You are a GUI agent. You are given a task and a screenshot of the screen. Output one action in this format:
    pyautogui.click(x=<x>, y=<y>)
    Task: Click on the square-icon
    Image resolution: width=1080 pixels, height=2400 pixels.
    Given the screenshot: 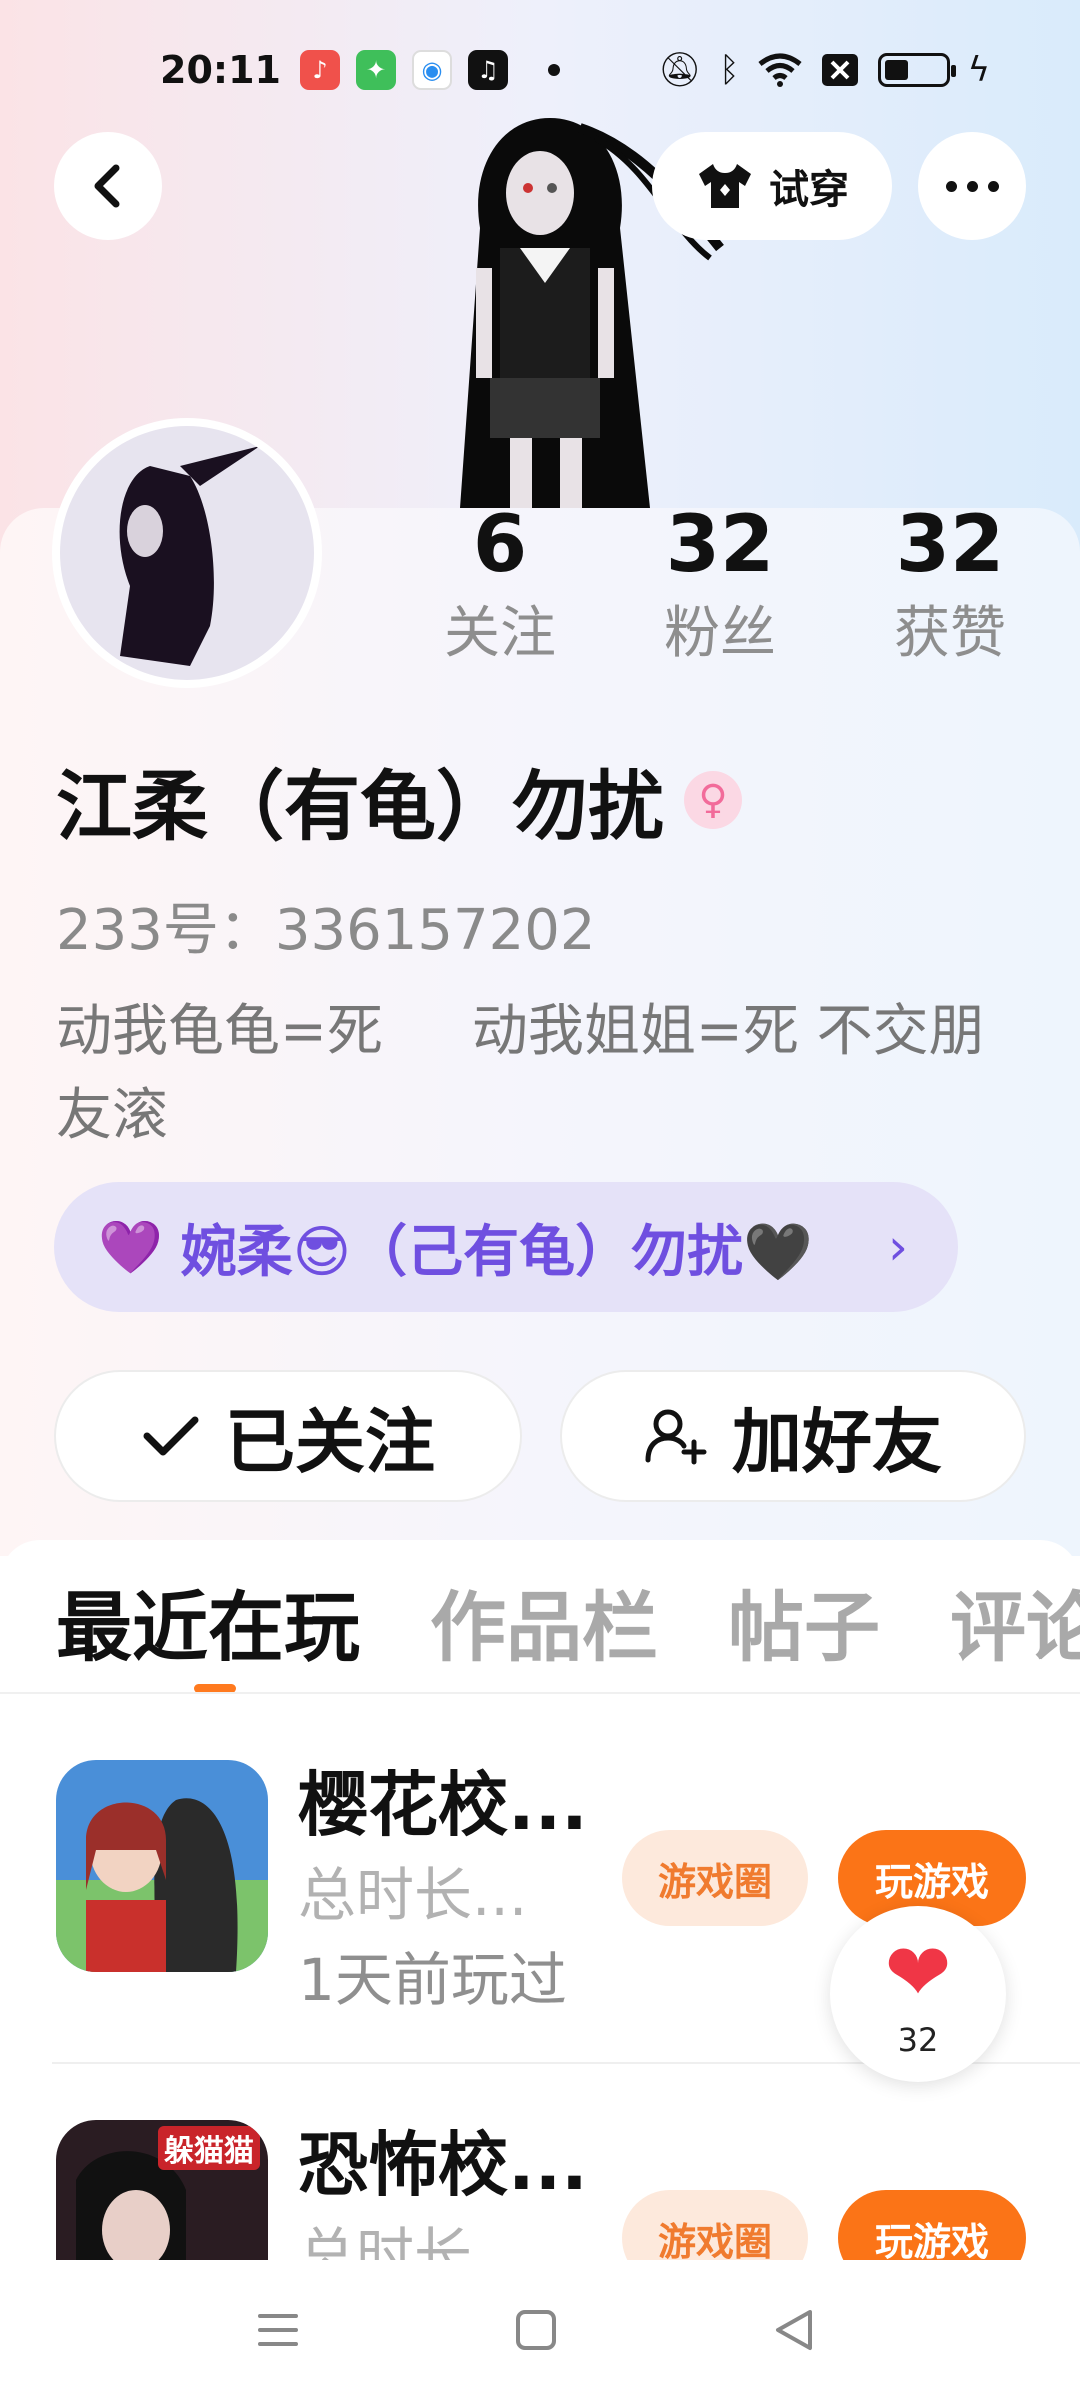 What is the action you would take?
    pyautogui.click(x=536, y=2330)
    